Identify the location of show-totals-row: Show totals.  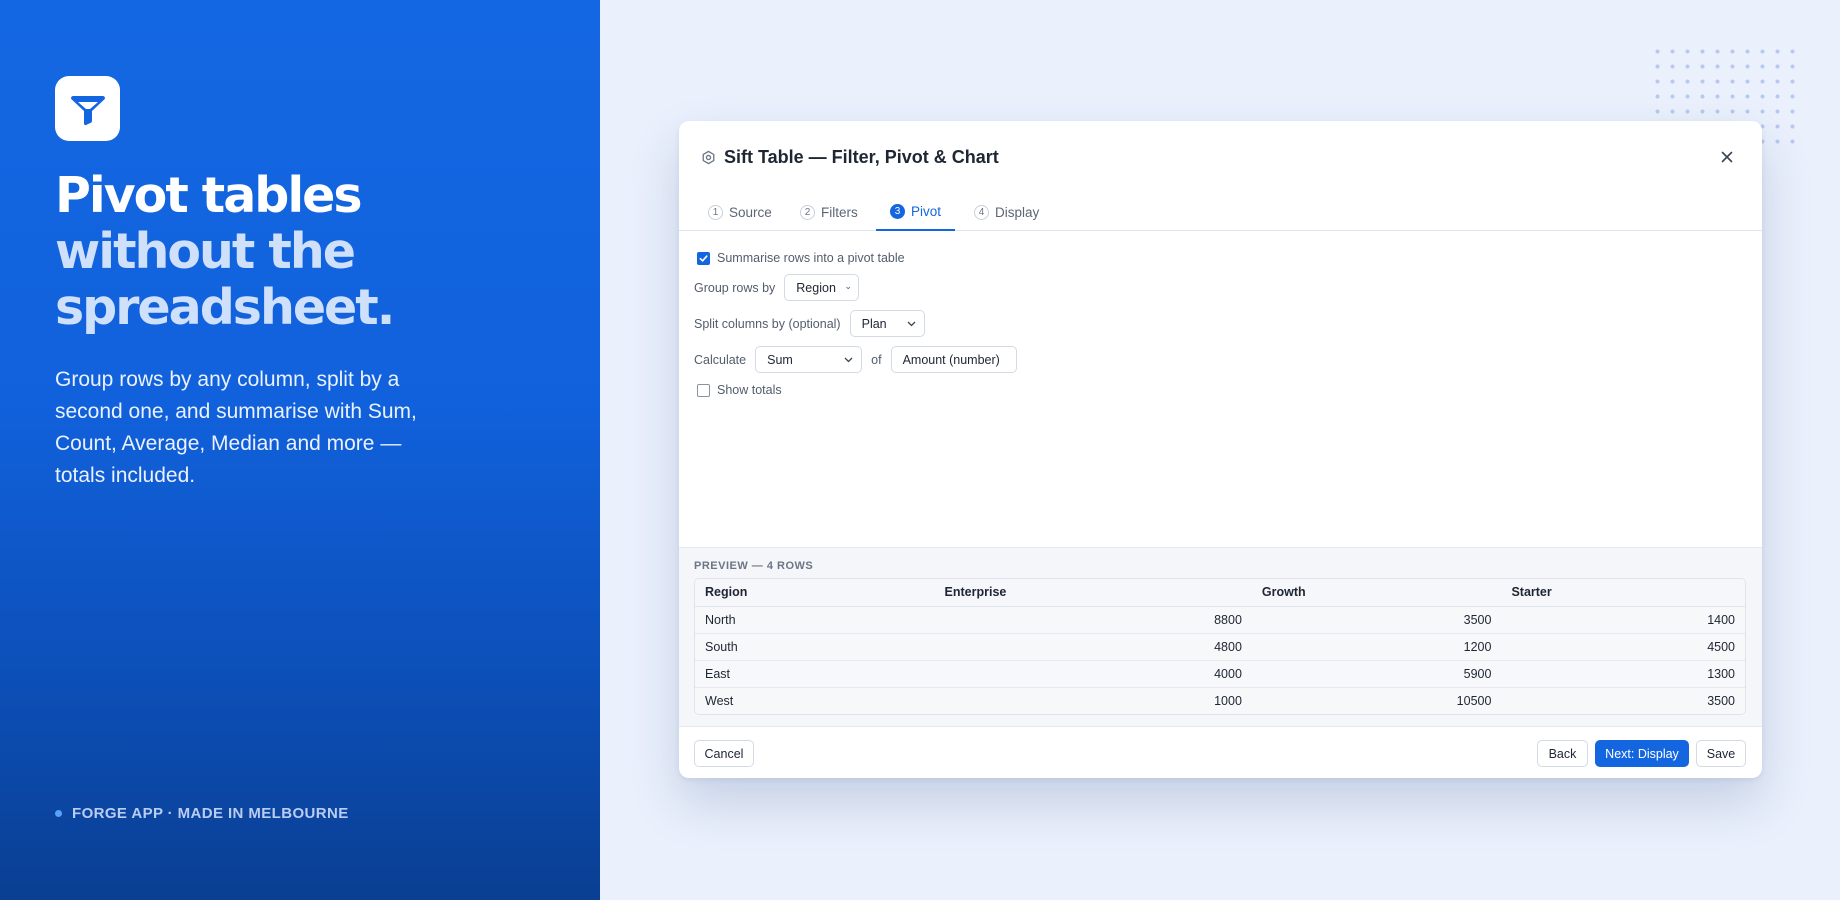
(739, 390).